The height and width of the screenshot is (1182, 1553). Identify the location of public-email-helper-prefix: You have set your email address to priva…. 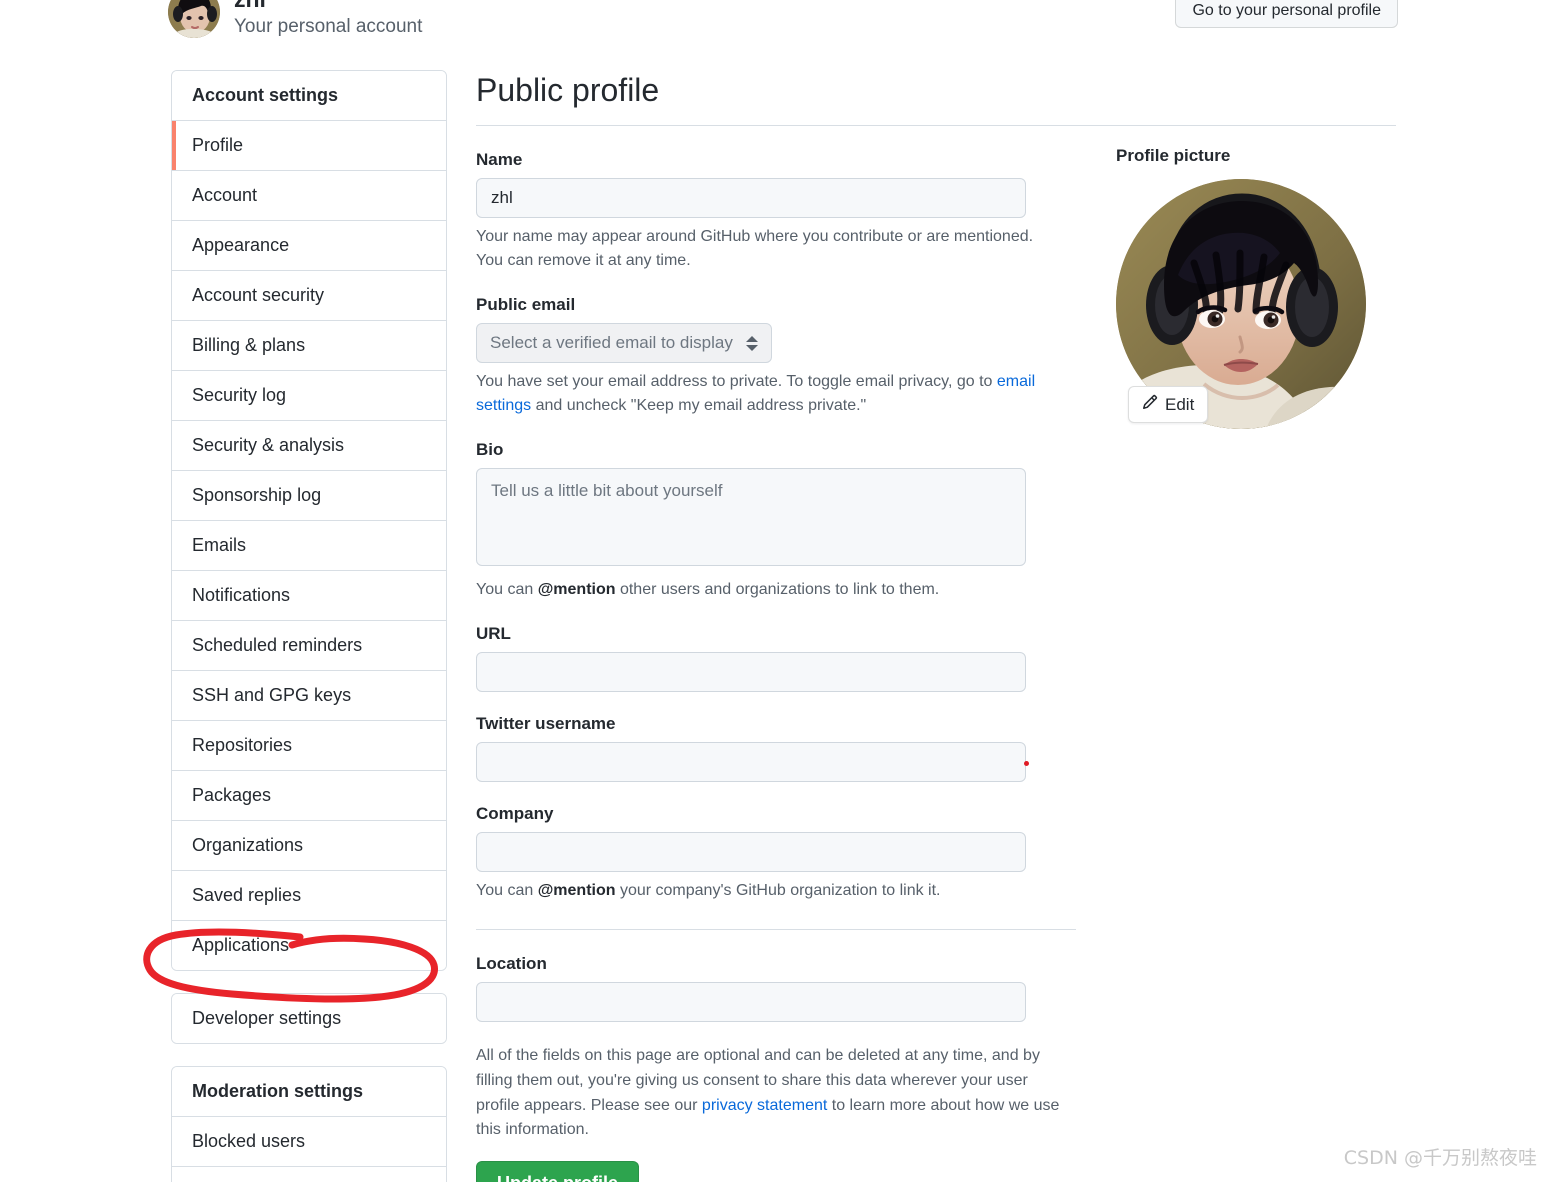
(736, 381).